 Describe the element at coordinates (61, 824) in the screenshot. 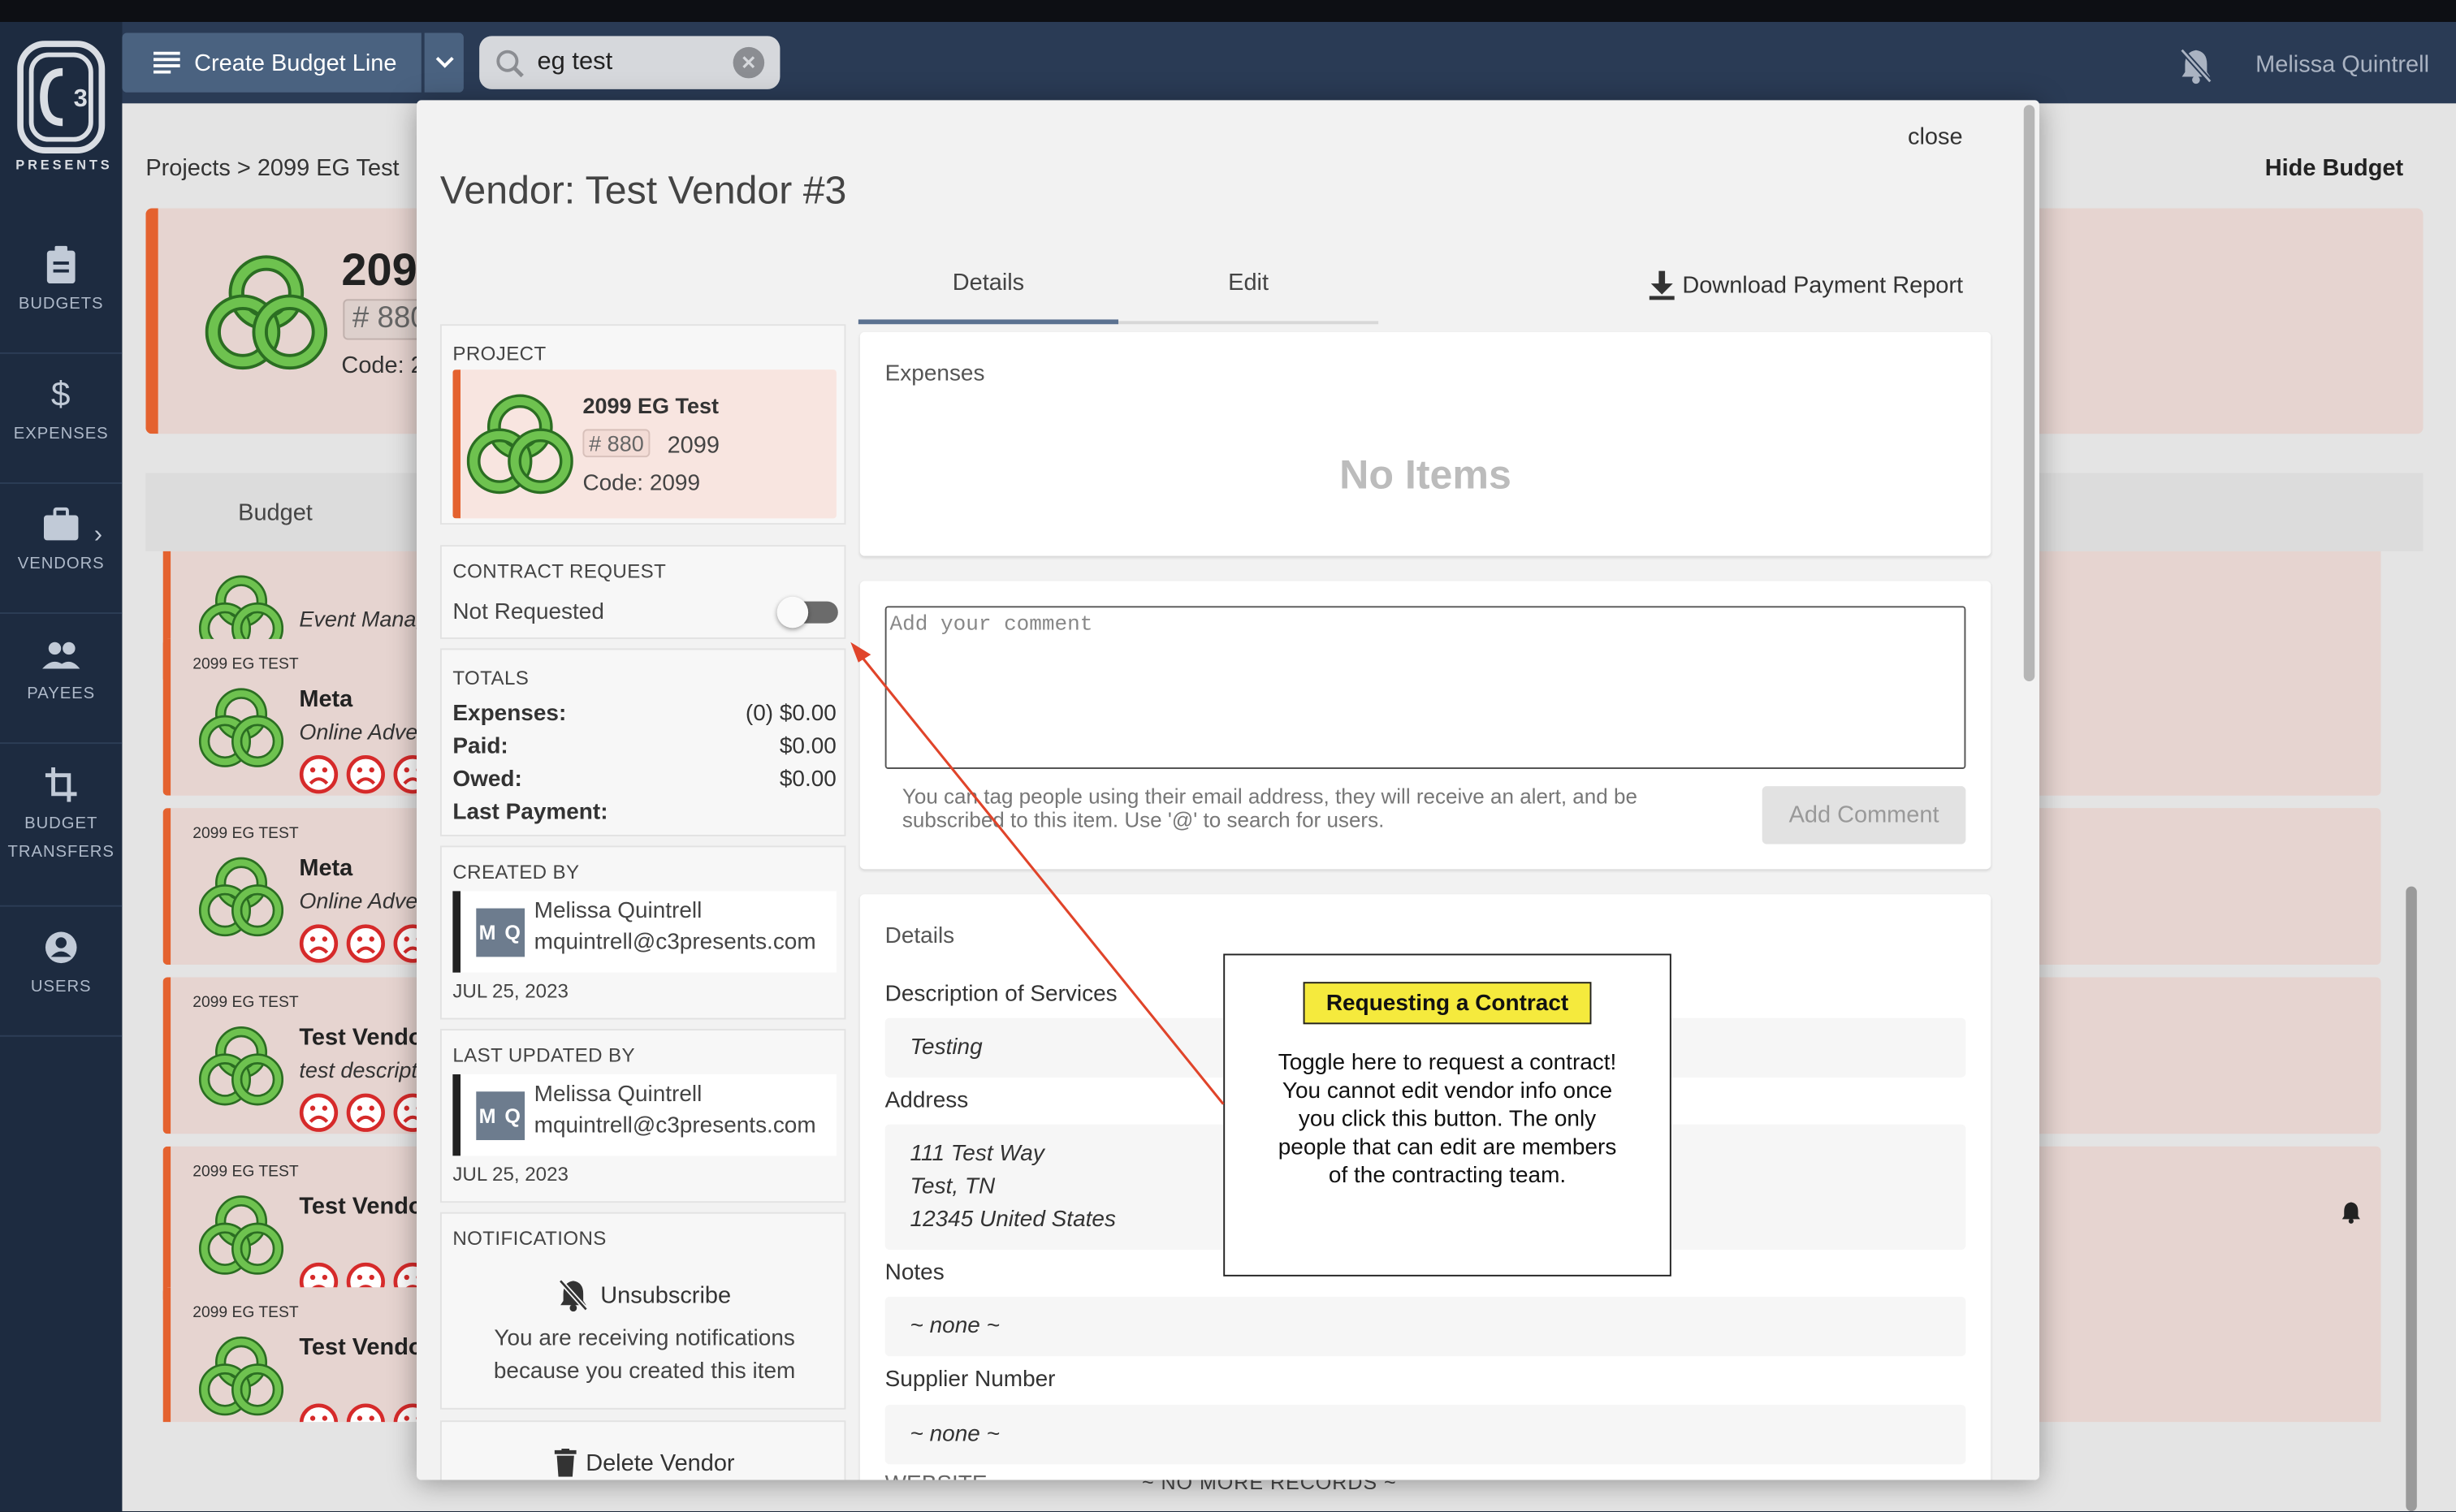

I see `sidebar-item-label: BUDGET` at that location.